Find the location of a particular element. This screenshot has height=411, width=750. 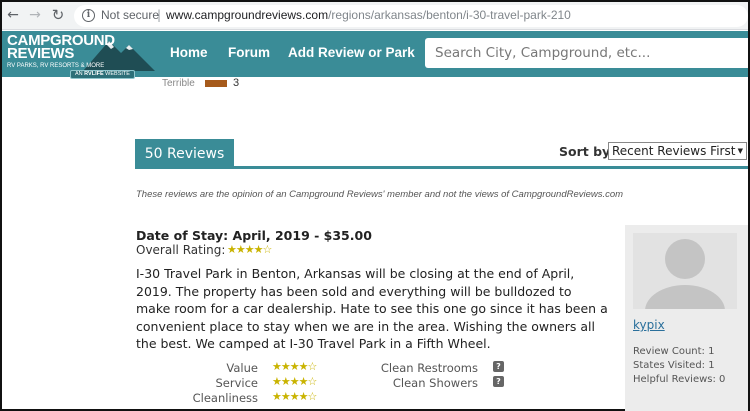

rvlife-badge: AN RVLIFE WEBSITE is located at coordinates (102, 74).